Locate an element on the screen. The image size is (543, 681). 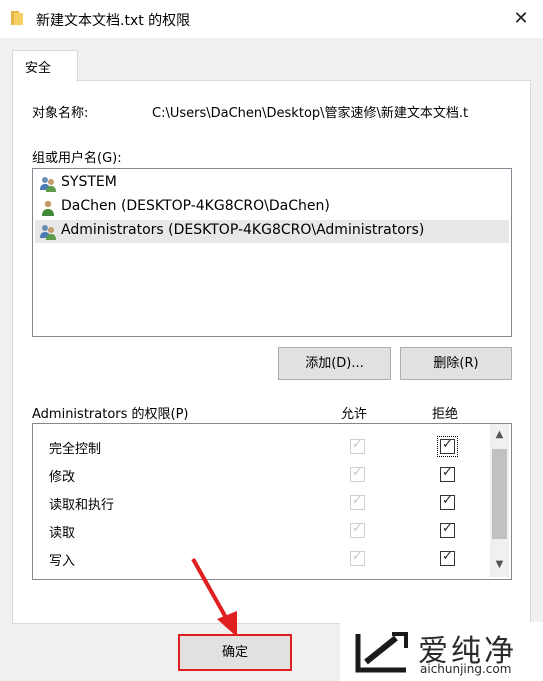
permission-row: 读取 ✓ ✓ is located at coordinates (262, 530).